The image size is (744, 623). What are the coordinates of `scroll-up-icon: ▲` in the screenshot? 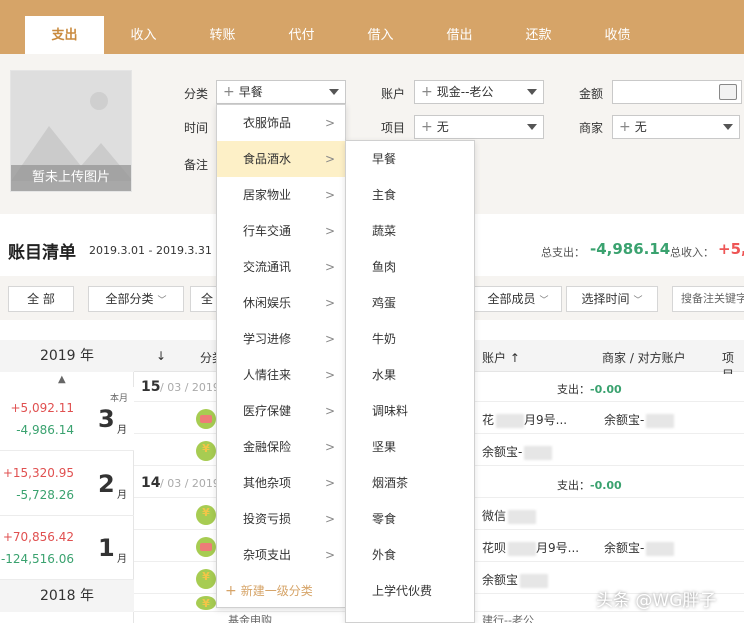 It's located at (62, 379).